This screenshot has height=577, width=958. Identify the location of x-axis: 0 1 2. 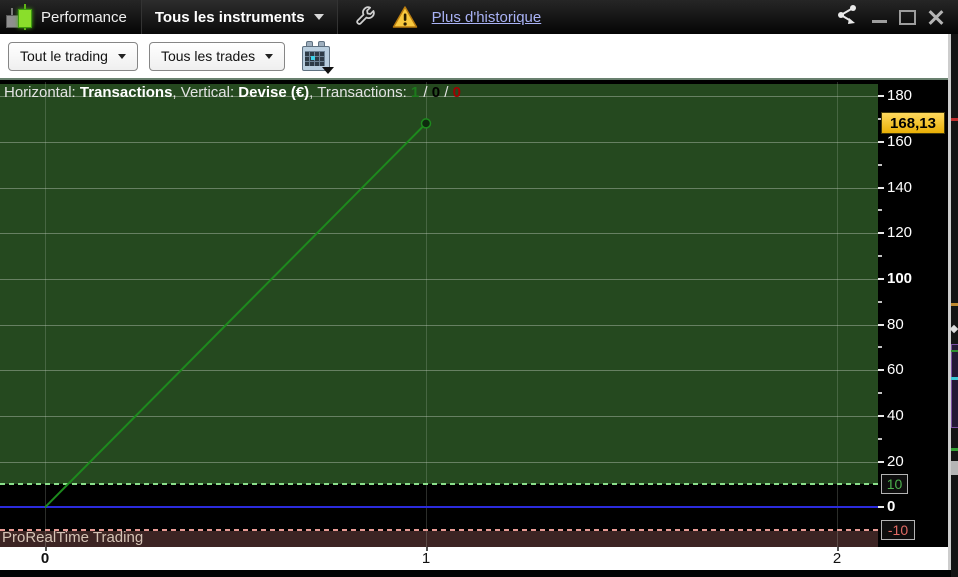
(475, 558).